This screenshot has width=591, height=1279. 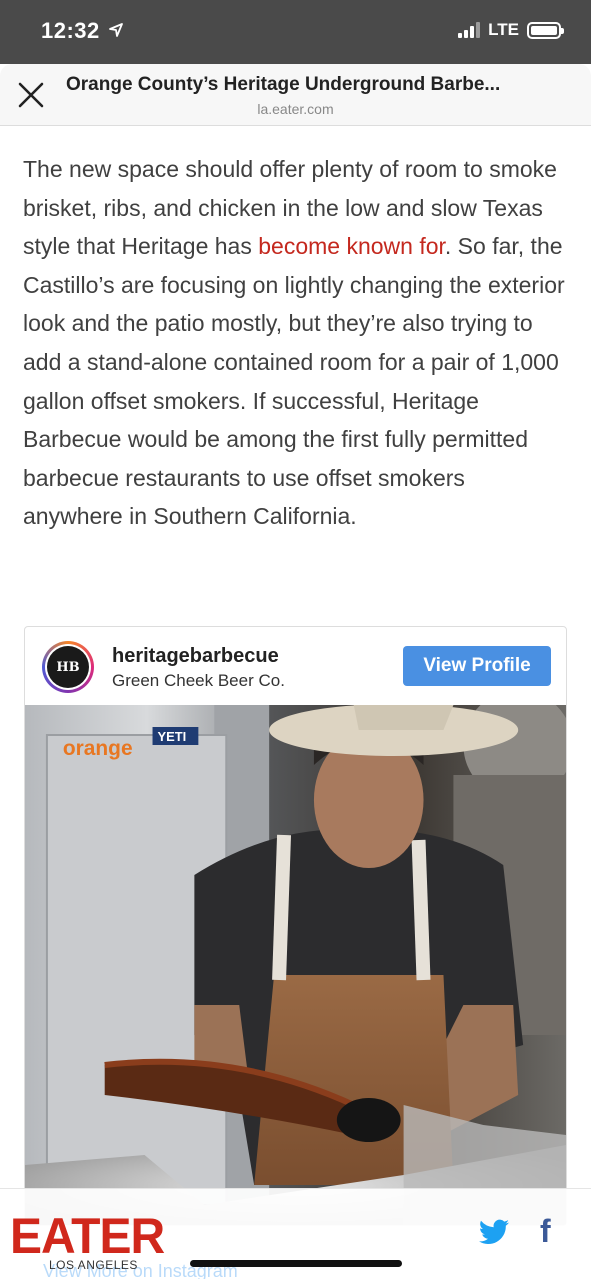 I want to click on photo-sign-orange: orange, so click(x=98, y=748).